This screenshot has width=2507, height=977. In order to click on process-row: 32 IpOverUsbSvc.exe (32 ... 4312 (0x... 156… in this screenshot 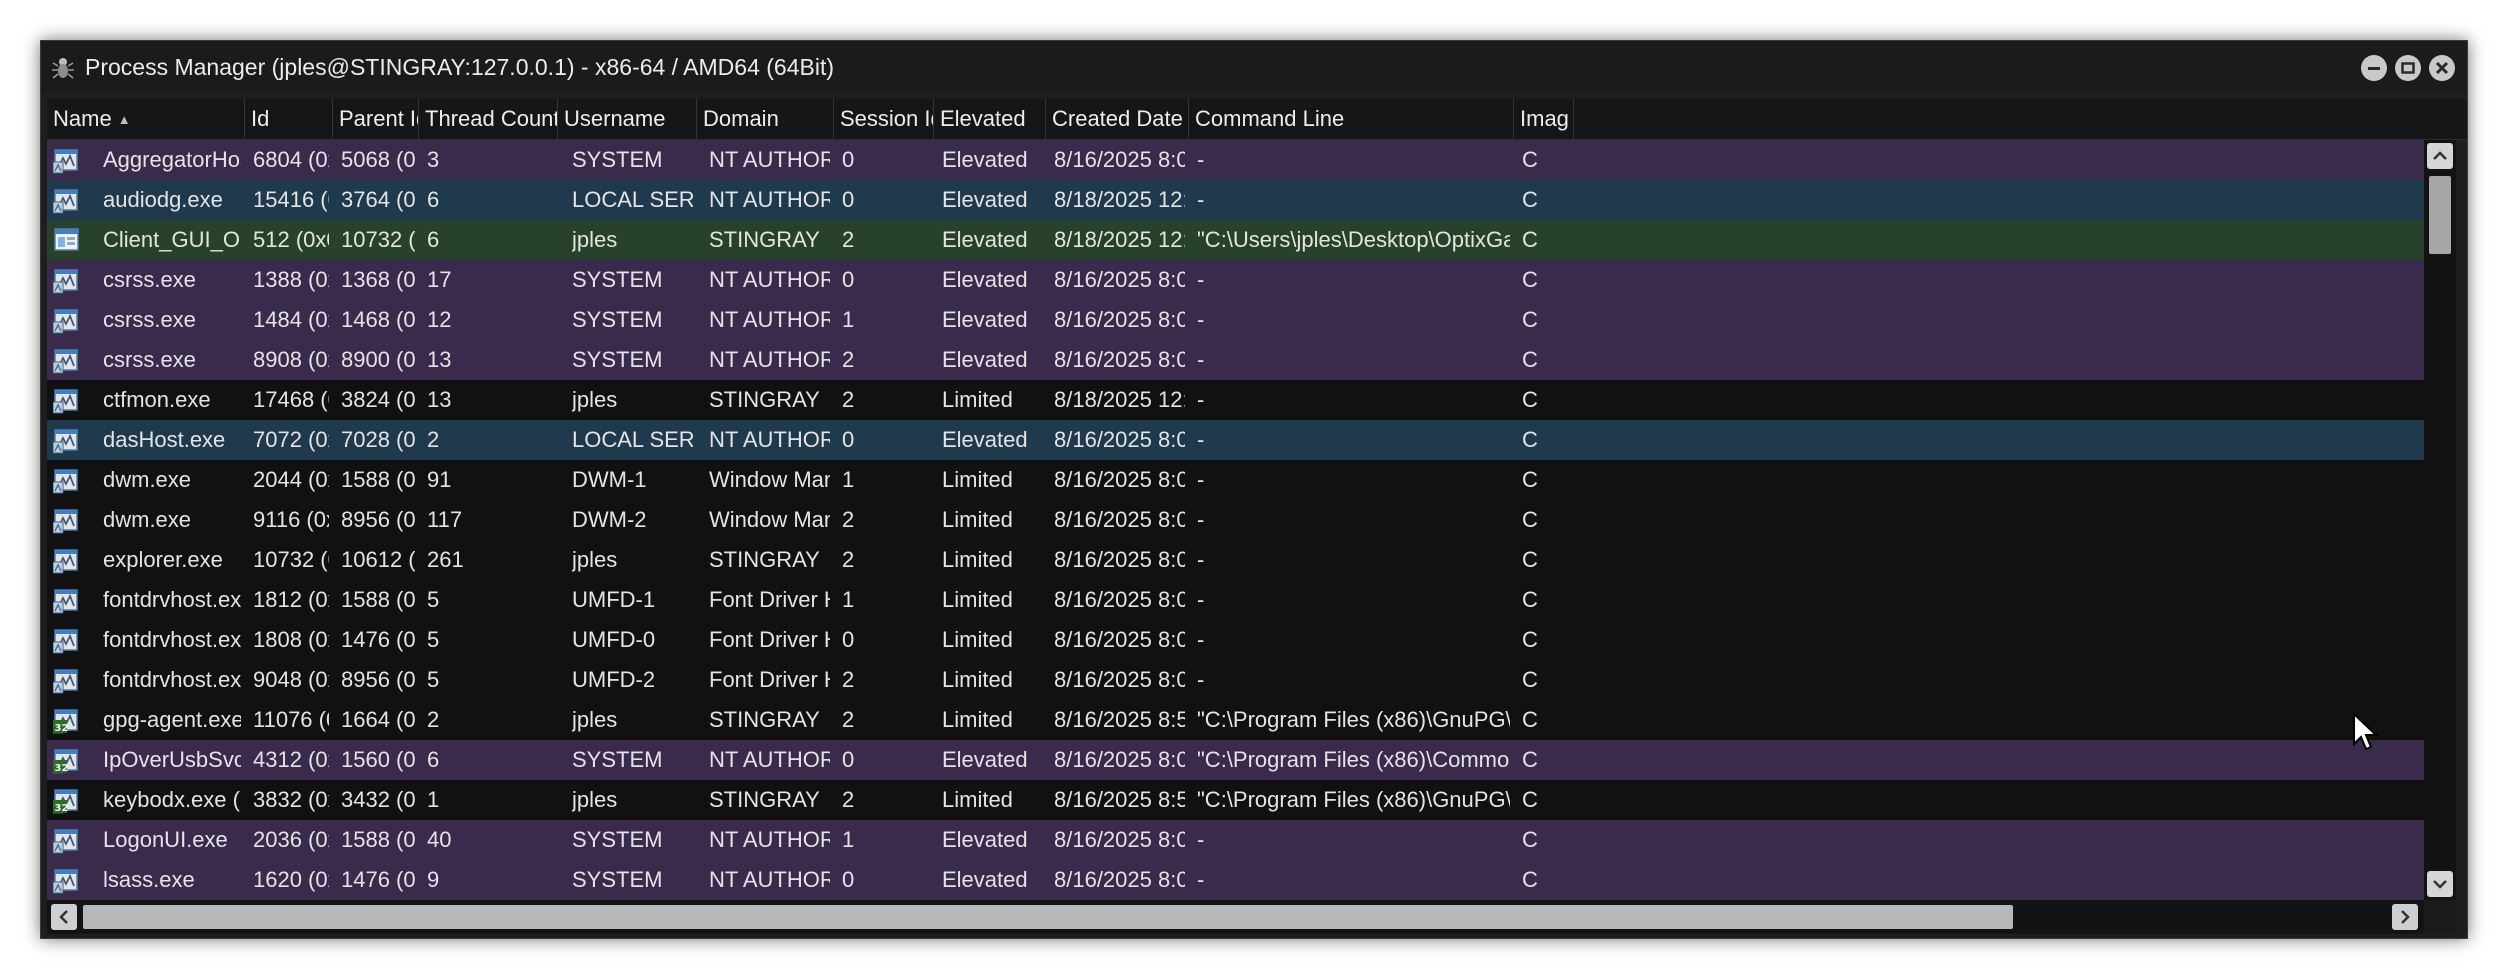, I will do `click(1235, 760)`.